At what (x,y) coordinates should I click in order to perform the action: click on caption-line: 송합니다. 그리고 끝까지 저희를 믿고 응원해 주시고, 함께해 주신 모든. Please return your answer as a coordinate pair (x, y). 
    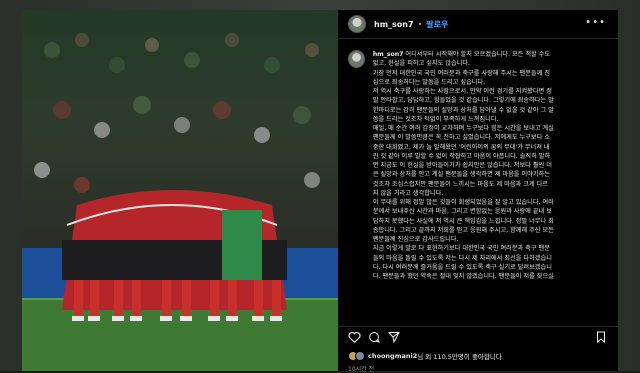
    Looking at the image, I should click on (463, 230).